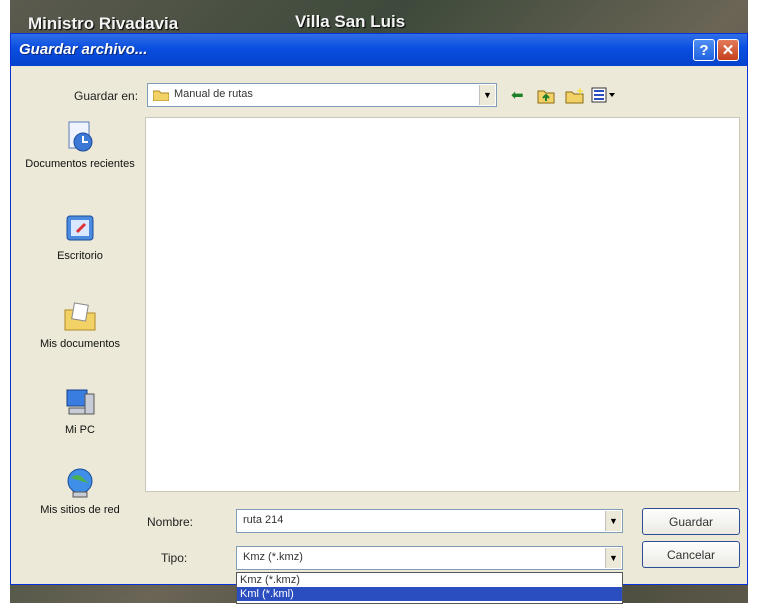  I want to click on filetype-option-selected: Kml (*.kml), so click(429, 594).